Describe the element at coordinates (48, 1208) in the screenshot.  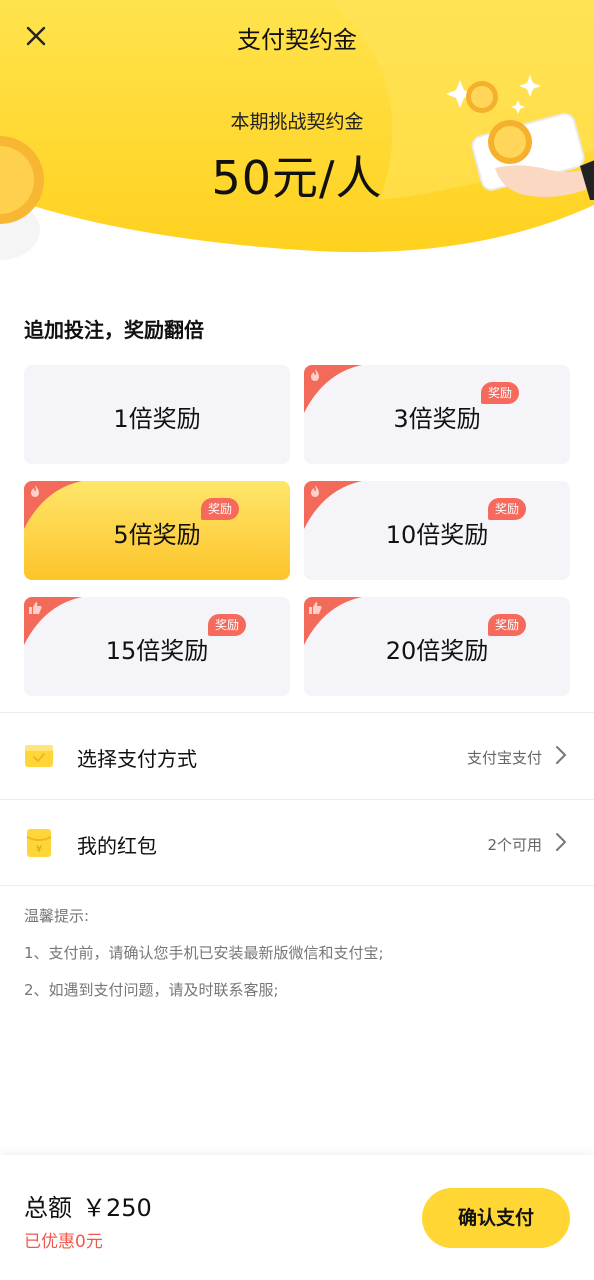
I see `total-label: 总额` at that location.